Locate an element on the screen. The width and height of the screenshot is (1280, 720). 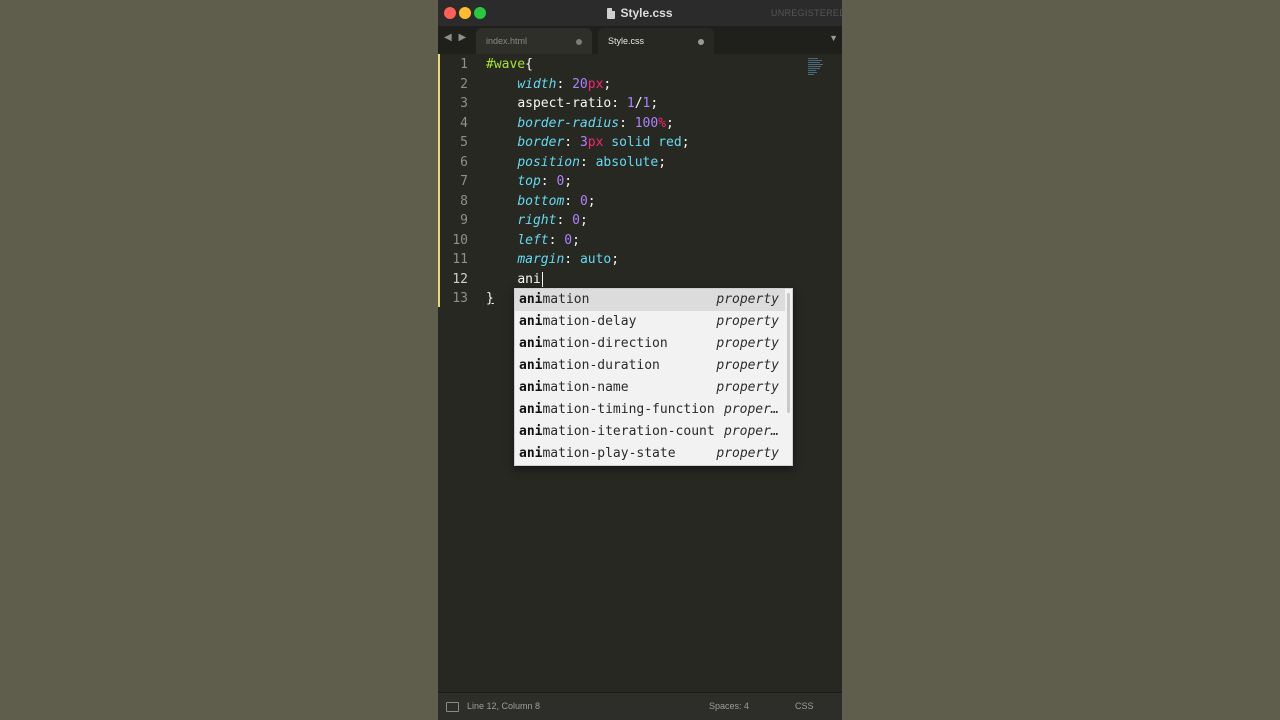
title-bar: Style.css UNREGISTERED is located at coordinates (640, 13).